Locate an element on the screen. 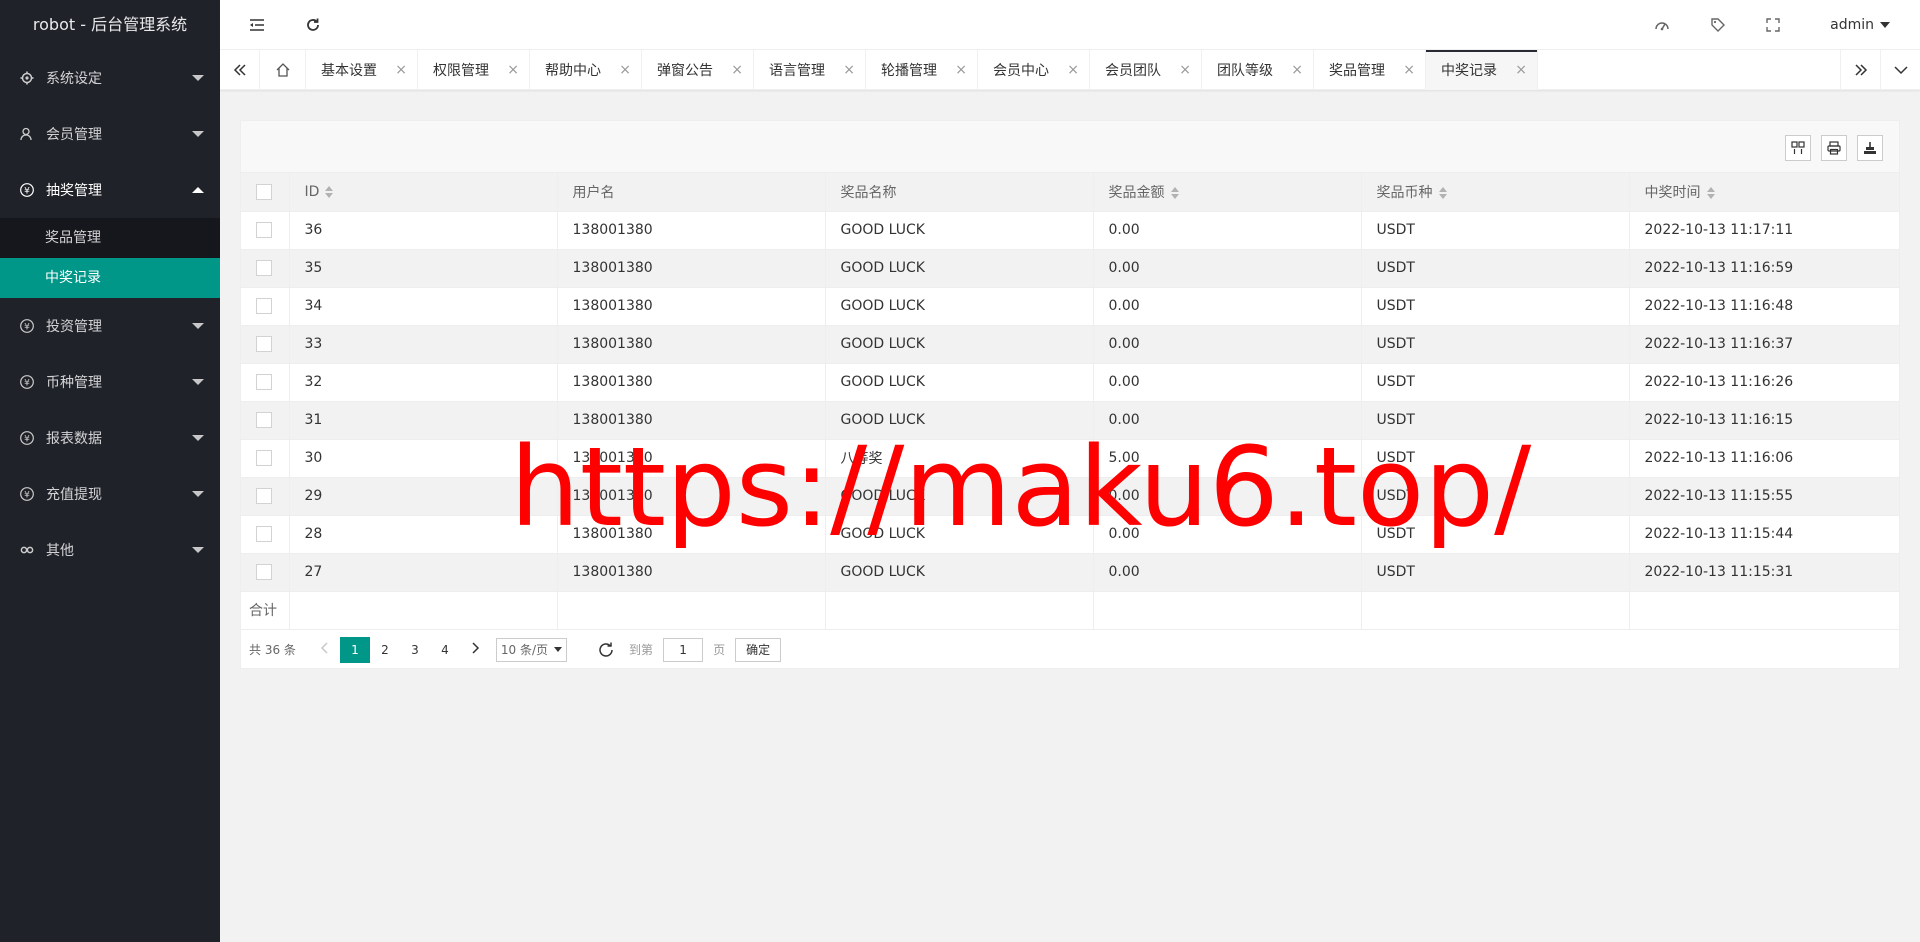 Image resolution: width=1920 pixels, height=942 pixels. sidebar-subitem-prize-management: 奖品管理 is located at coordinates (110, 238).